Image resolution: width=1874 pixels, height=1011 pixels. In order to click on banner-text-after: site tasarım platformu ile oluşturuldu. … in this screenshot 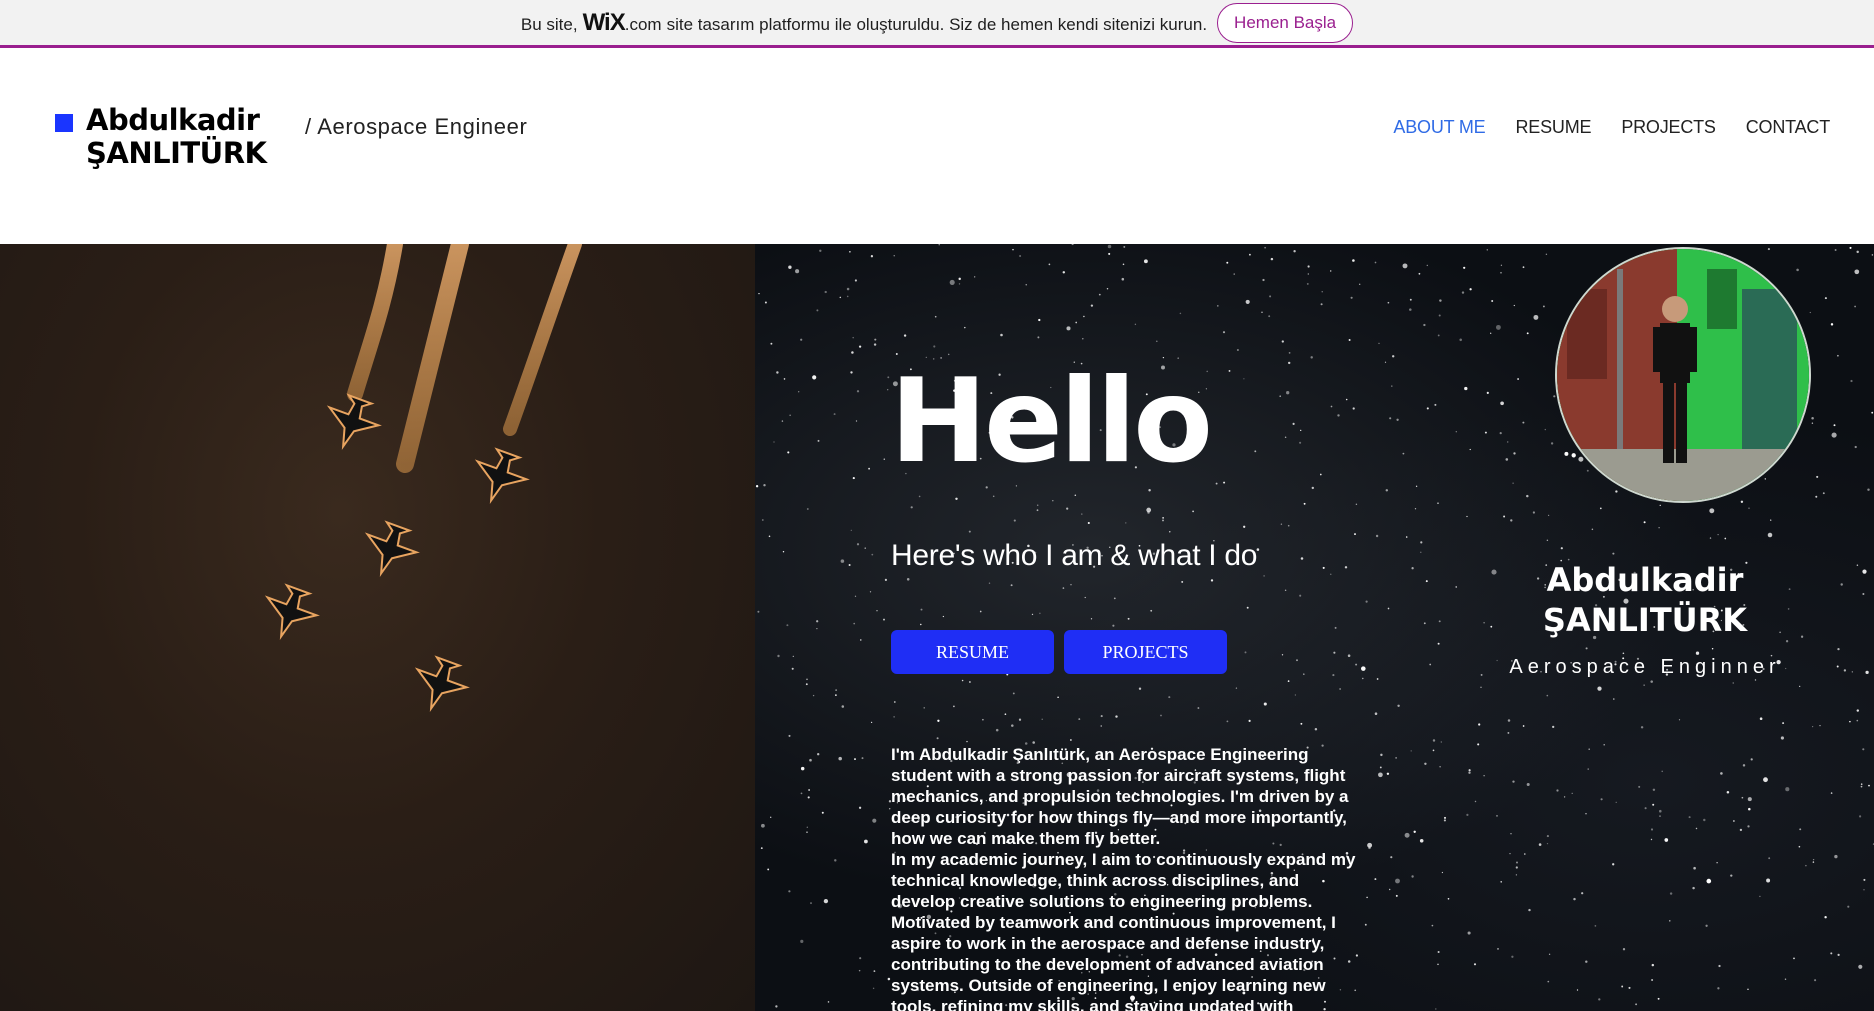, I will do `click(937, 24)`.